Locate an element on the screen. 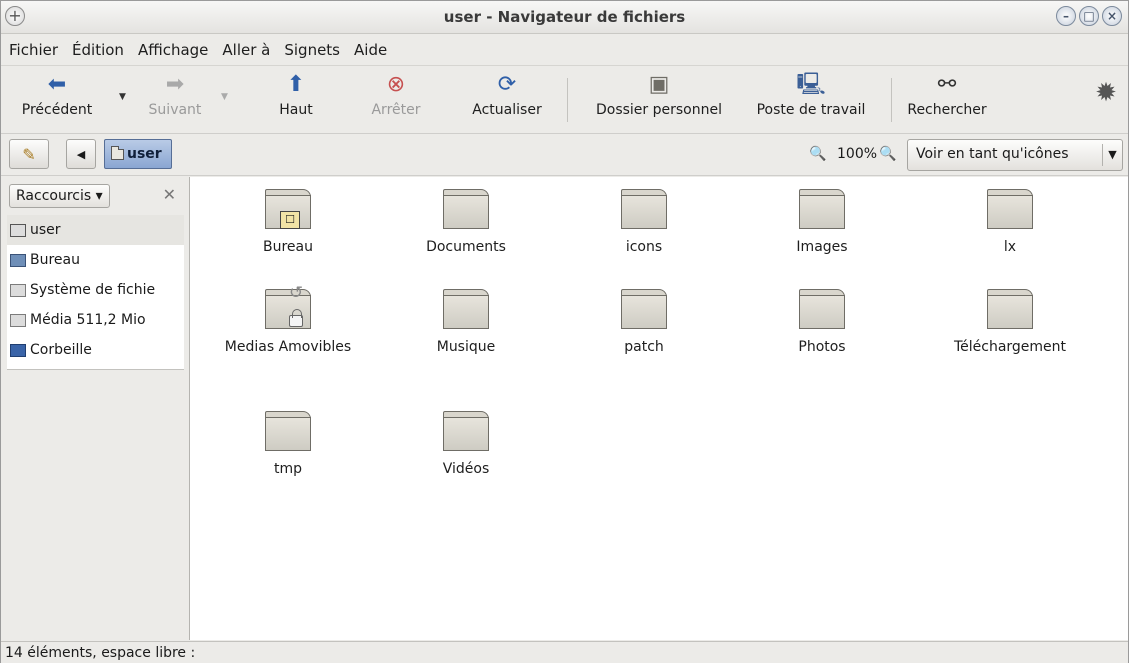  minimize-button: – is located at coordinates (1066, 16).